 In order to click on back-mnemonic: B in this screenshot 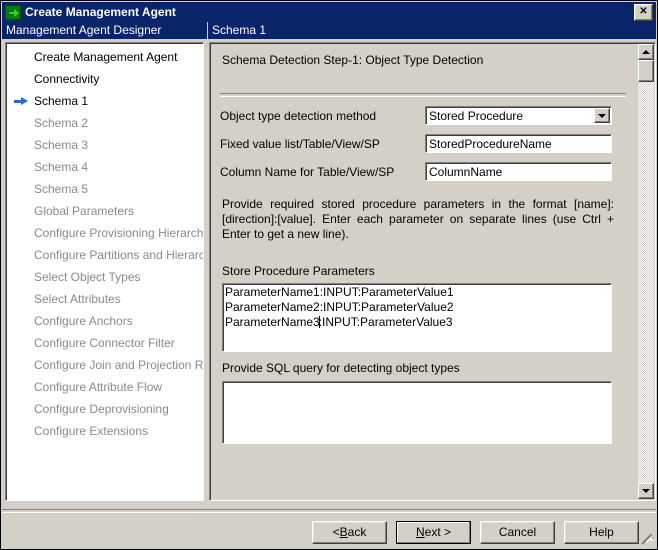, I will do `click(343, 532)`.